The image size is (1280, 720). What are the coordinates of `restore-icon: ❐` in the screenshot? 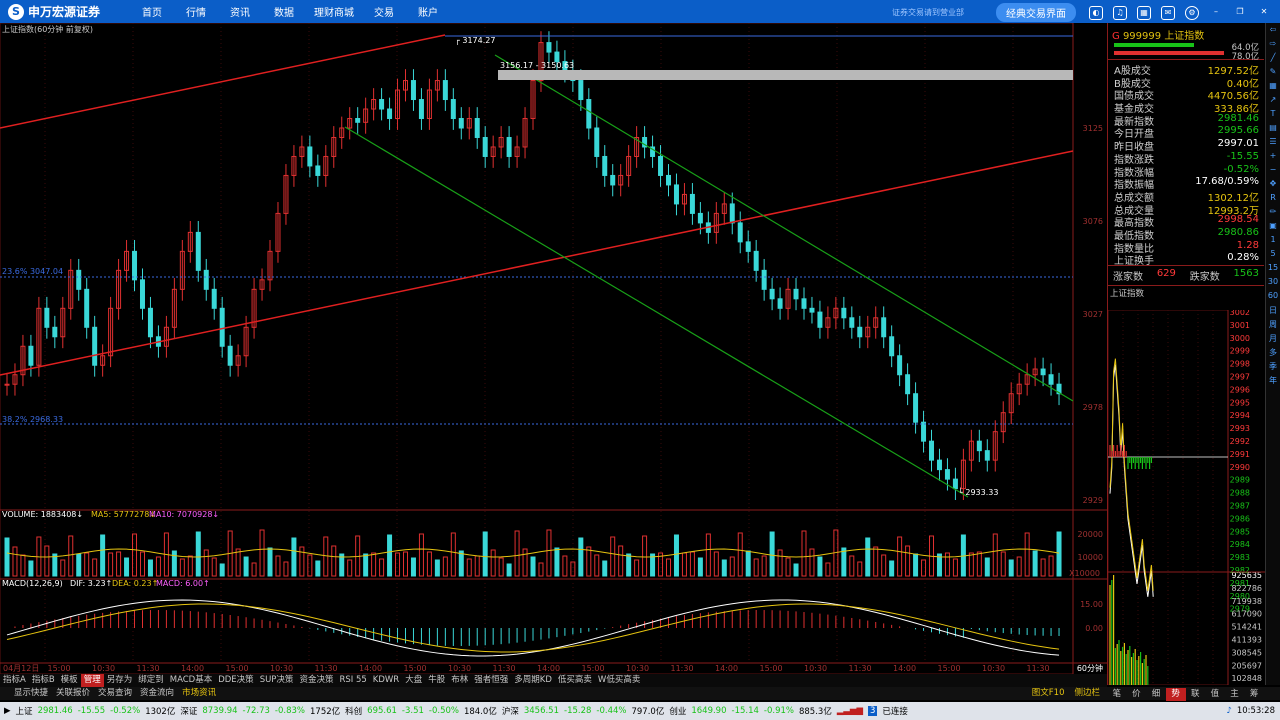 It's located at (1240, 13).